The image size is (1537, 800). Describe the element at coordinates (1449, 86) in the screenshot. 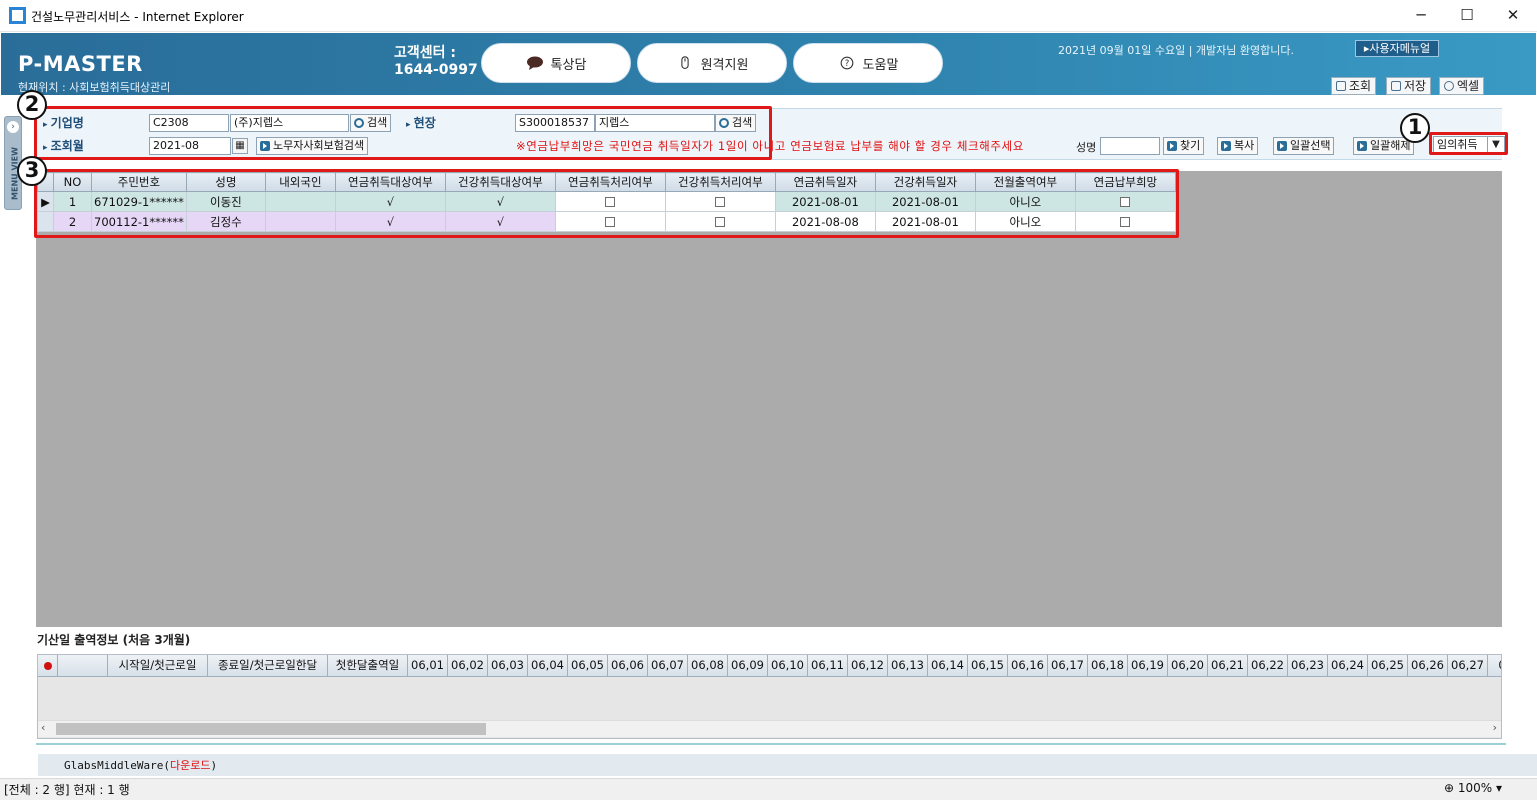

I see `excel-icon` at that location.